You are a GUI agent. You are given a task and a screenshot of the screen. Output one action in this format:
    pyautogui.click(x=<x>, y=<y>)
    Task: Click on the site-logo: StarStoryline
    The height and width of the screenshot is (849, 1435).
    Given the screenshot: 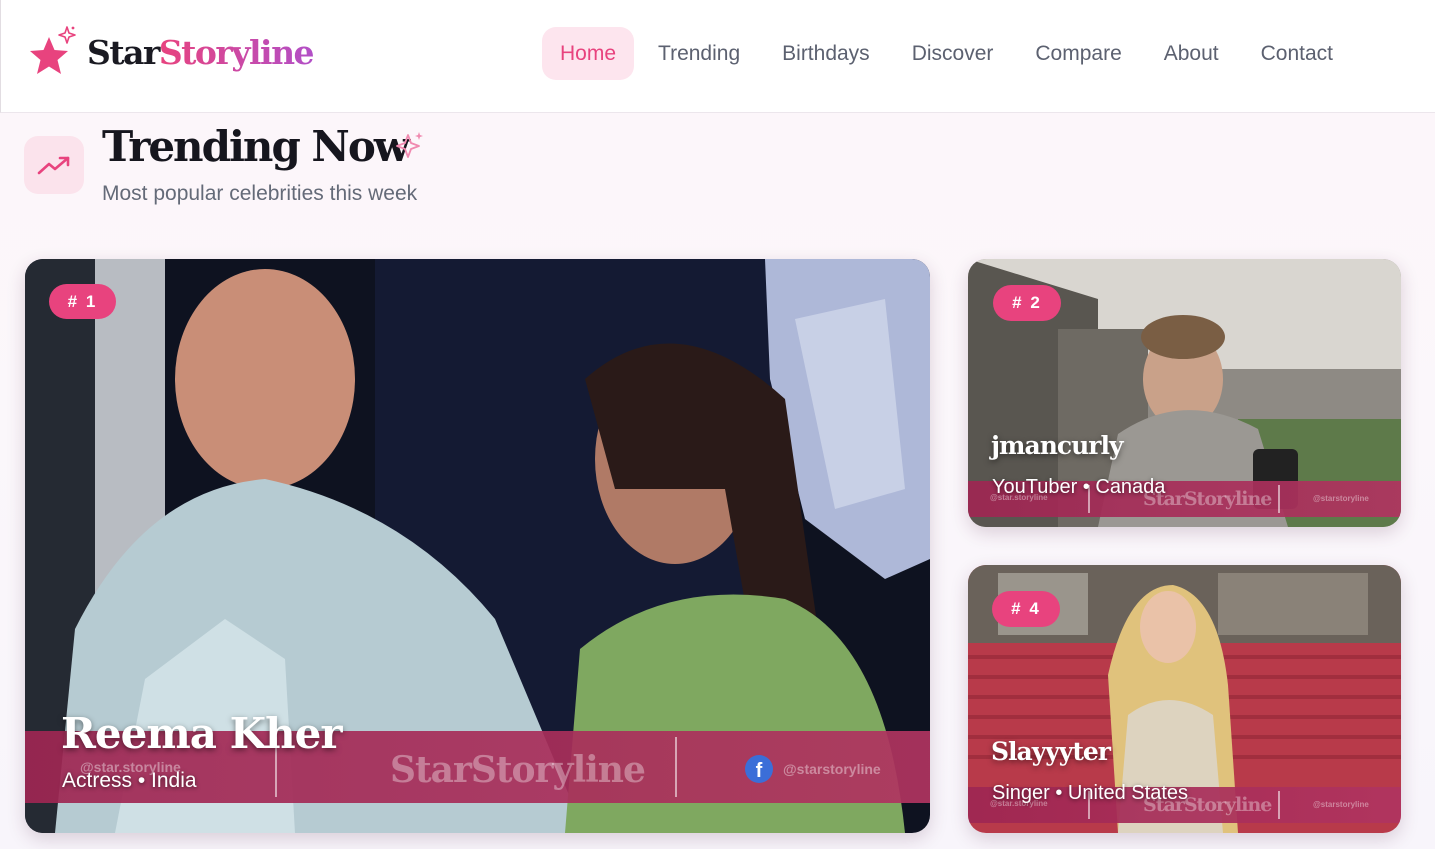 What is the action you would take?
    pyautogui.click(x=171, y=52)
    